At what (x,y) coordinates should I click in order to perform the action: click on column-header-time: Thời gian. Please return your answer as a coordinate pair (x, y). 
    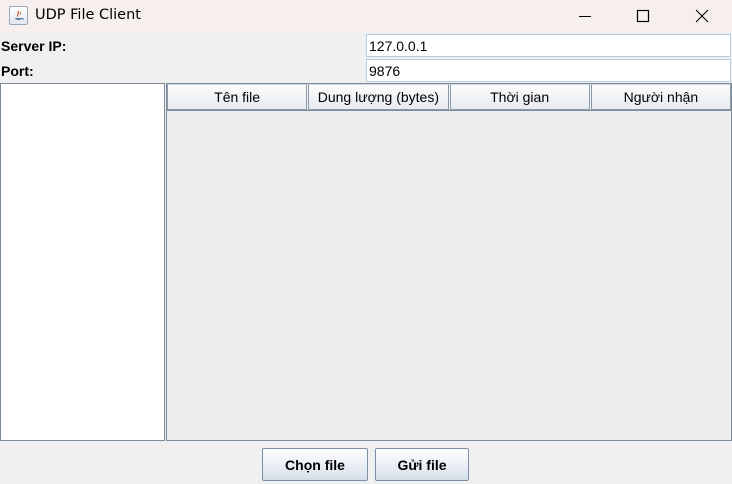
    Looking at the image, I should click on (519, 97).